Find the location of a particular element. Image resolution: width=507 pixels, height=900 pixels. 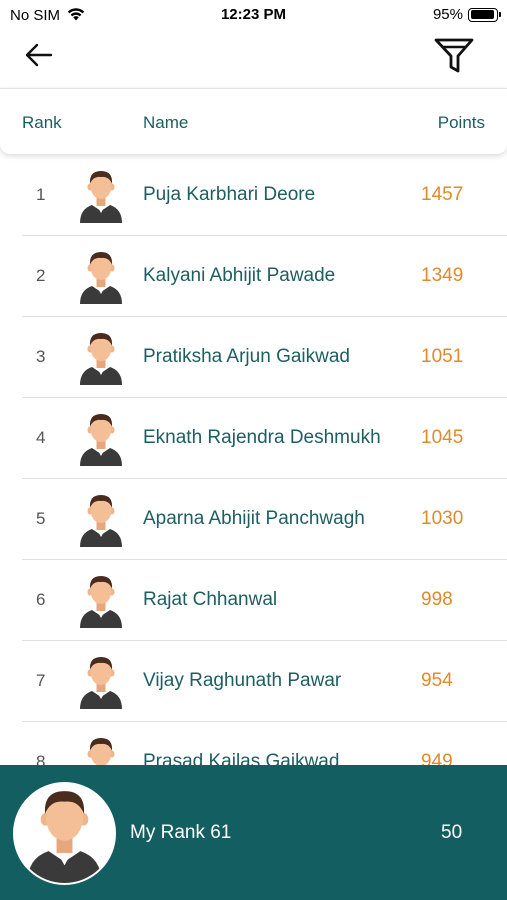

row-points: 949 is located at coordinates (437, 758).